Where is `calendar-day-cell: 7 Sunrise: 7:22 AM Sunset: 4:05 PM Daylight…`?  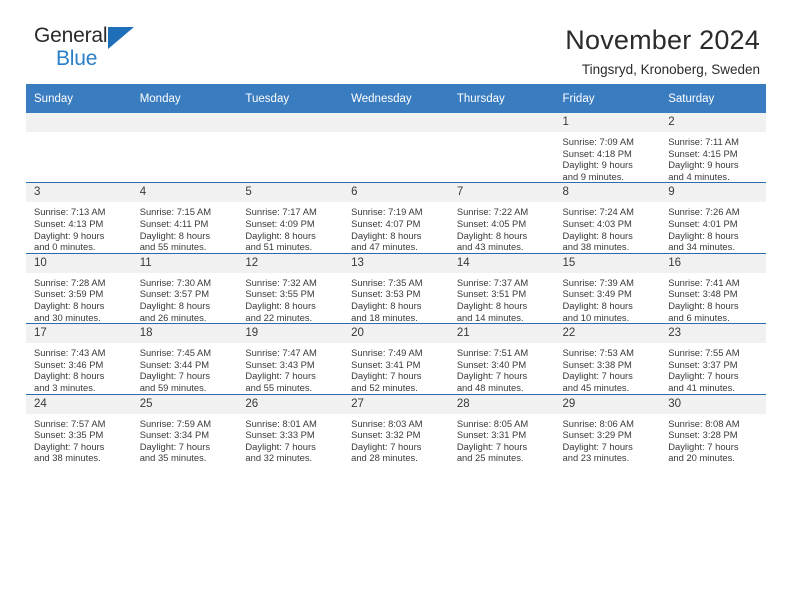
calendar-day-cell: 7 Sunrise: 7:22 AM Sunset: 4:05 PM Daylight… is located at coordinates (501, 218).